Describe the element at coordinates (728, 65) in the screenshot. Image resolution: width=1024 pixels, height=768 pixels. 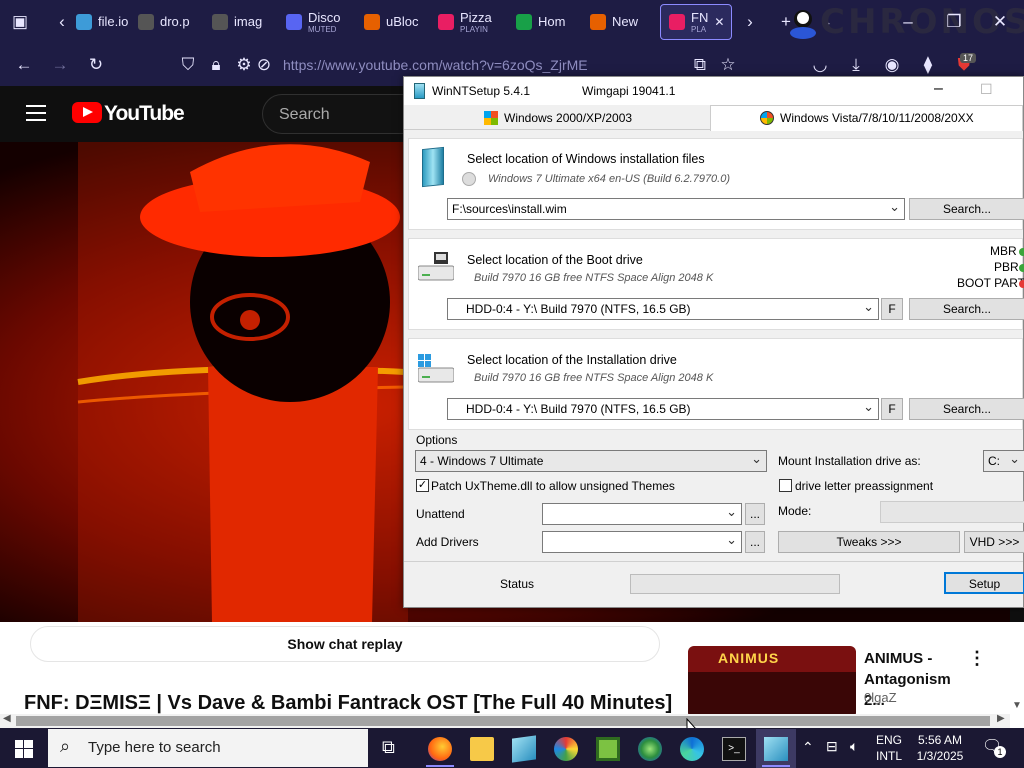
I see `bookmark-star-icon: ☆` at that location.